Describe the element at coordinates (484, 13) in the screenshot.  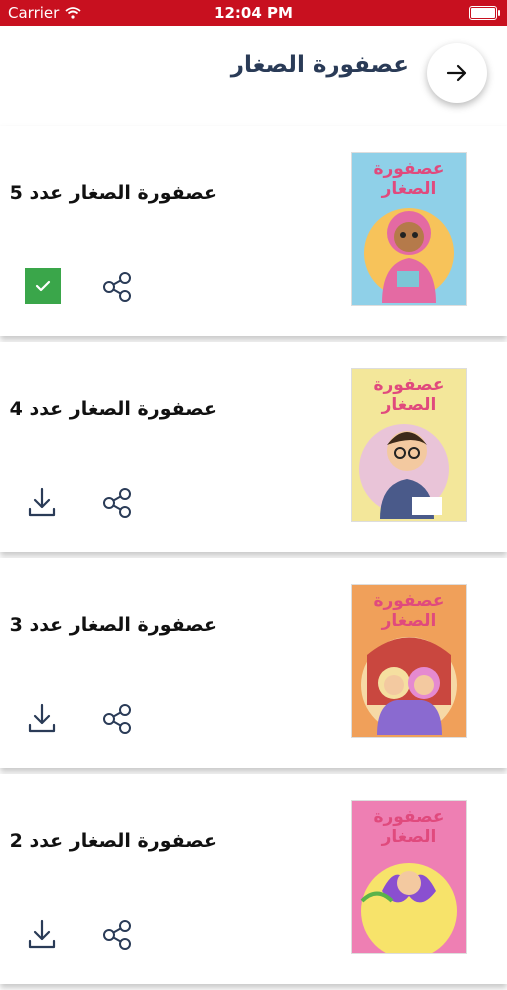
I see `battery-icon` at that location.